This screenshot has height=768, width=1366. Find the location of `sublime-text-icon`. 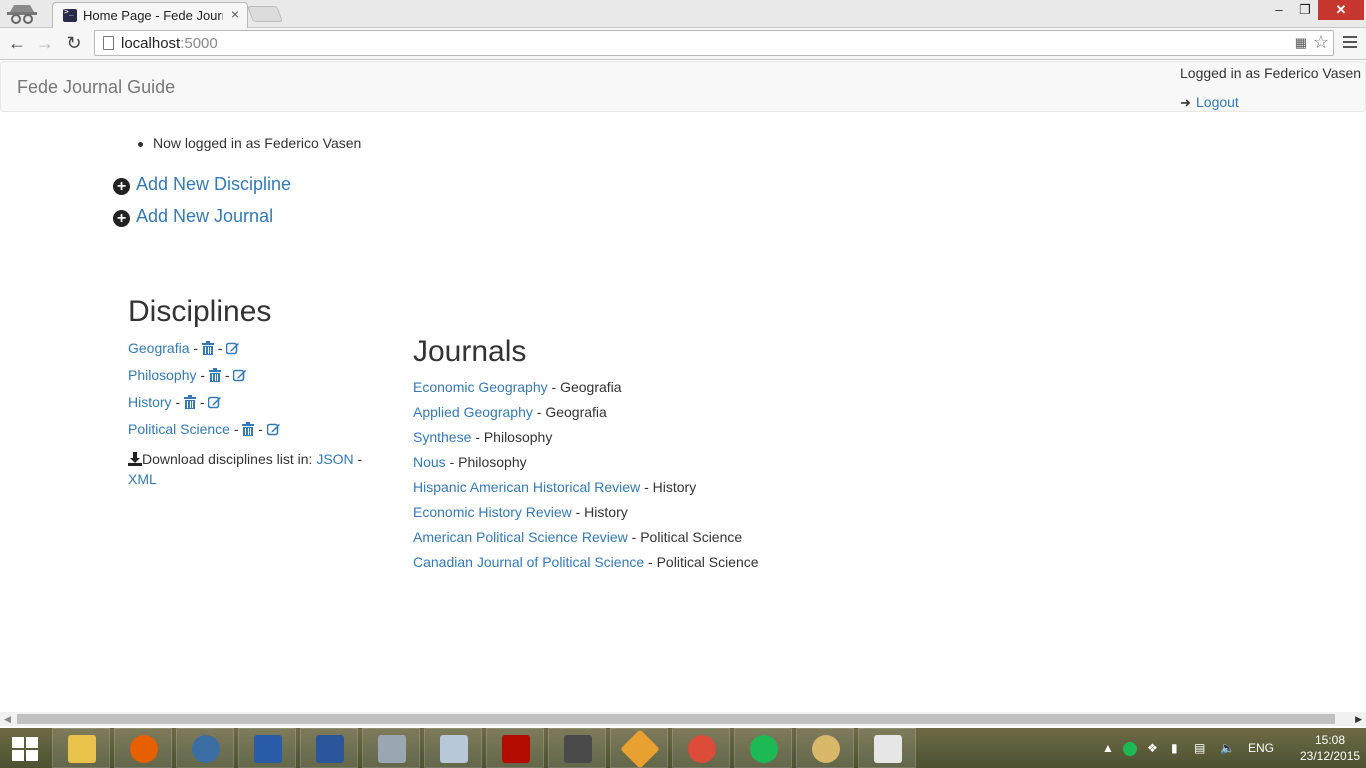

sublime-text-icon is located at coordinates (577, 748).